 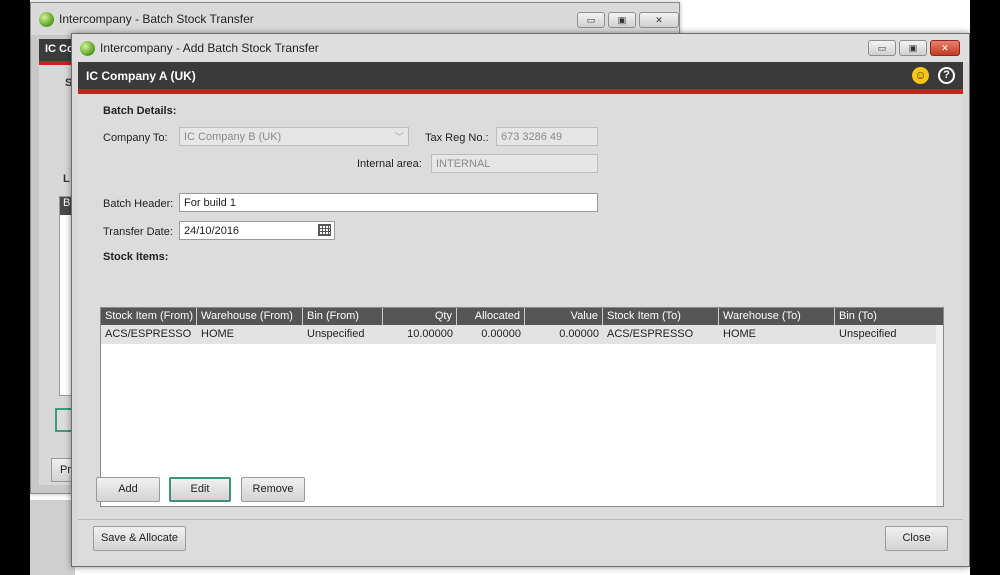 What do you see at coordinates (885, 316) in the screenshot?
I see `column-header-bin-to: Bin (To)` at bounding box center [885, 316].